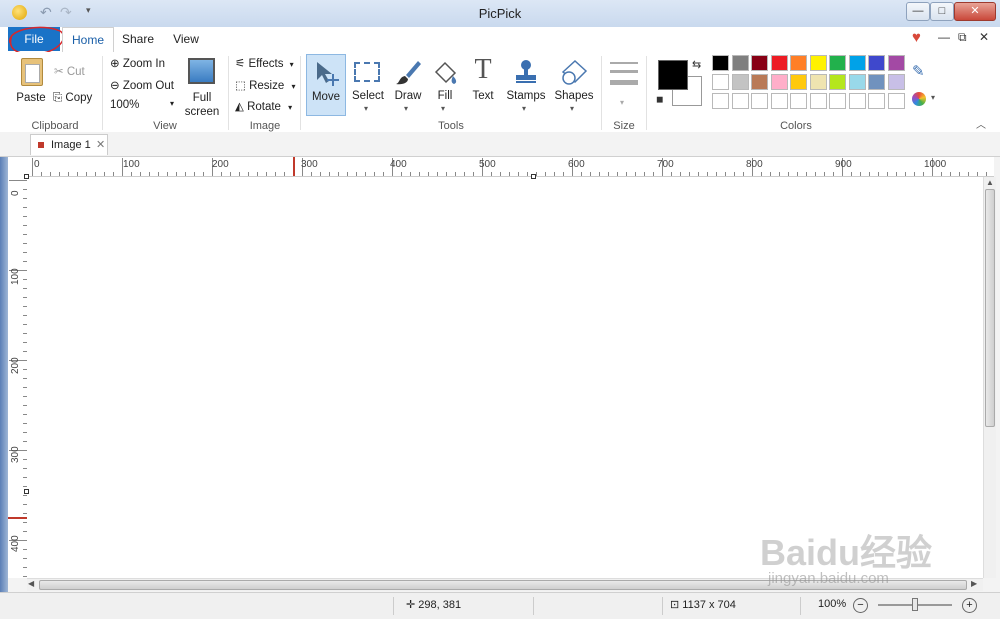  Describe the element at coordinates (846, 552) in the screenshot. I see `baidu-watermark-logo: Baidu经验` at that location.